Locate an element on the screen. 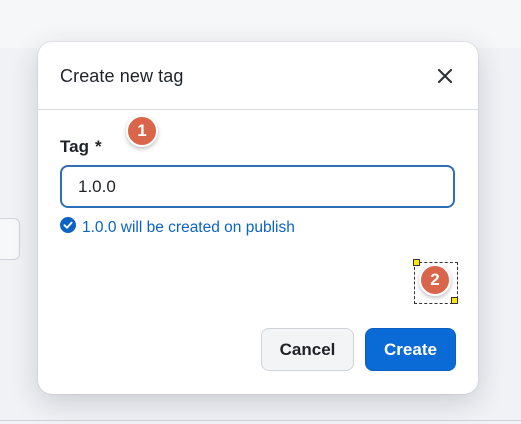 The image size is (521, 424). close-button is located at coordinates (445, 78).